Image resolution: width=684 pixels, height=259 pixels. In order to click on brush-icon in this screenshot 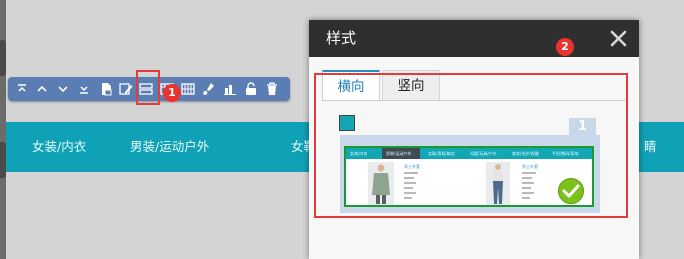, I will do `click(208, 89)`.